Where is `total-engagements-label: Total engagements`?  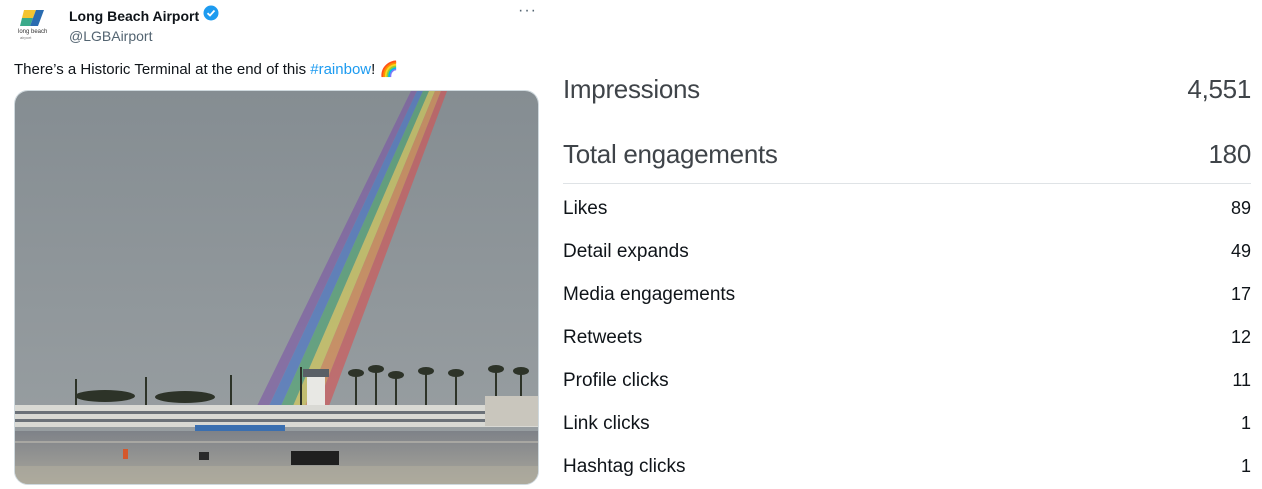 total-engagements-label: Total engagements is located at coordinates (670, 154).